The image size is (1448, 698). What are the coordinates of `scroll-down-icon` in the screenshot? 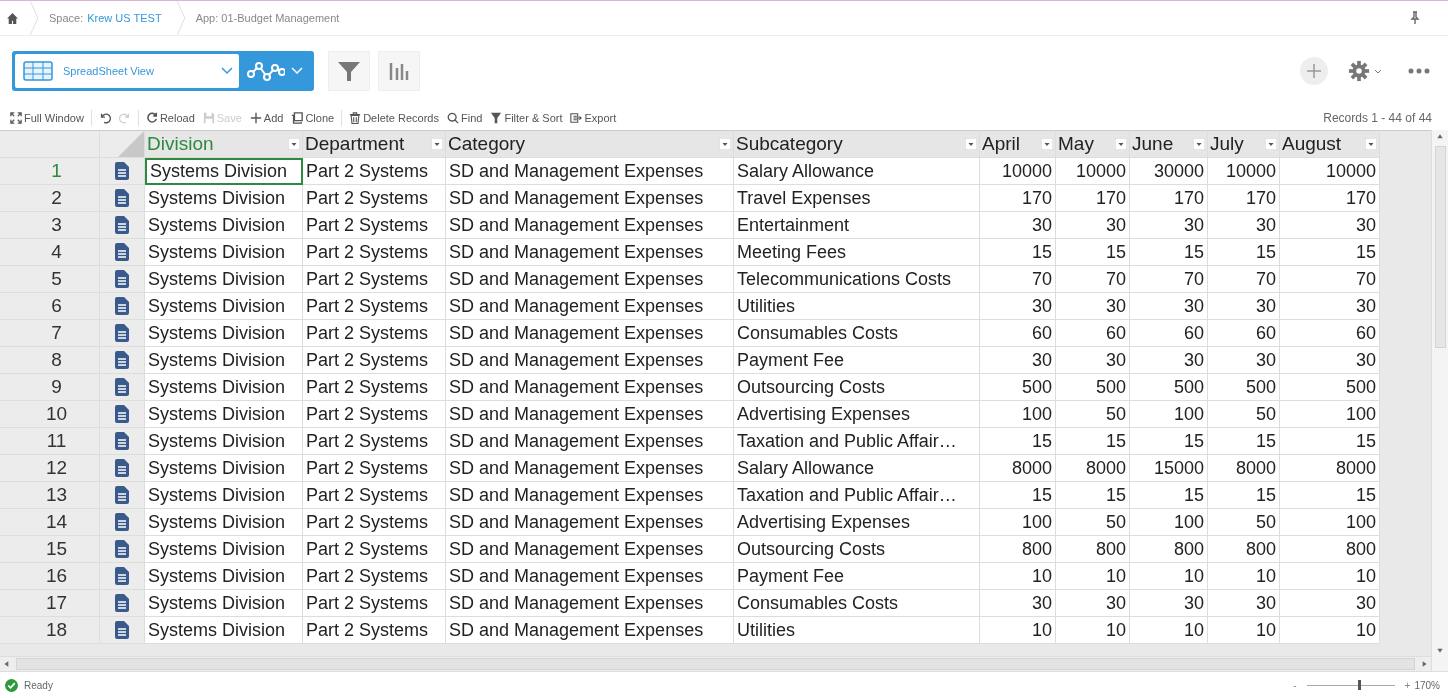 It's located at (1440, 650).